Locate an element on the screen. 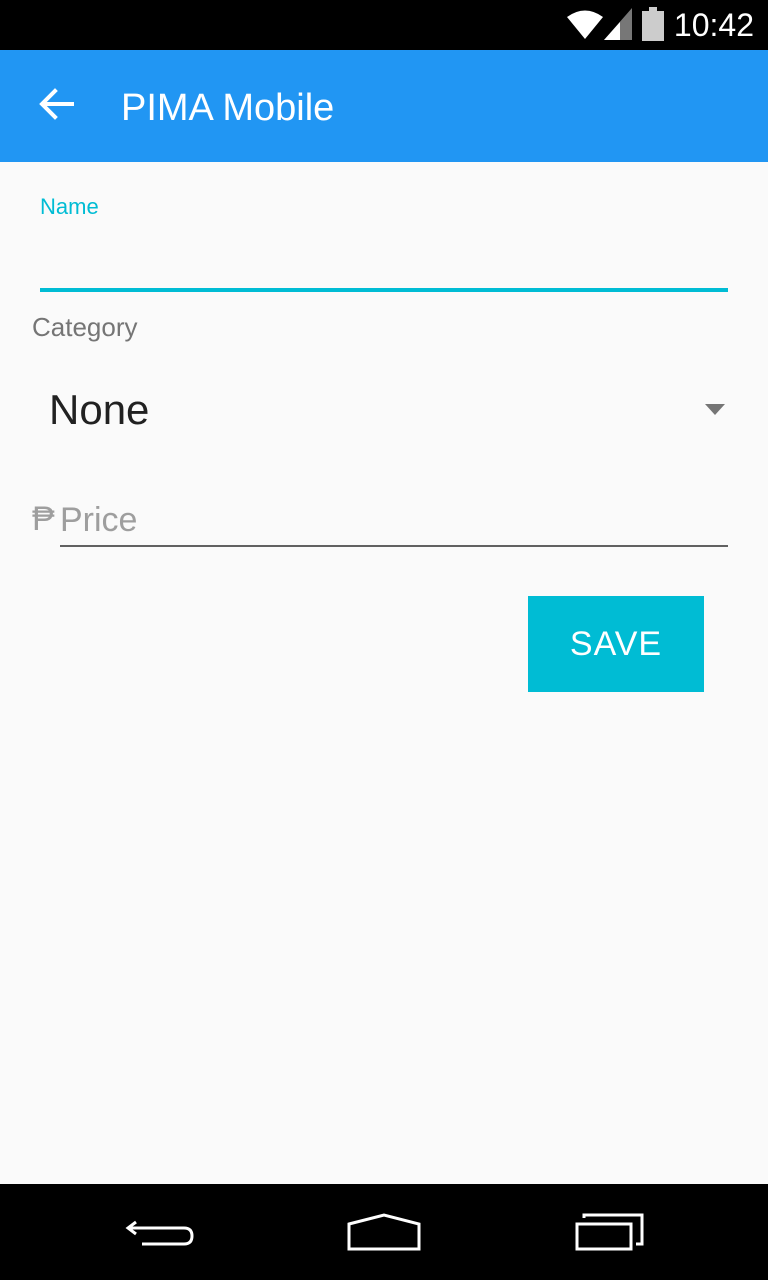 The height and width of the screenshot is (1280, 768). wifi-icon is located at coordinates (585, 26).